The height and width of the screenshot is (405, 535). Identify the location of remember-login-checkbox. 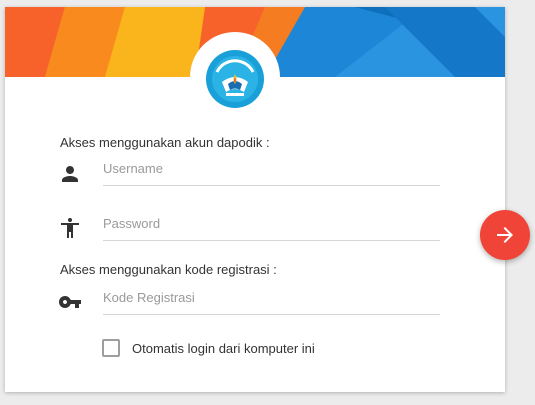
(111, 348).